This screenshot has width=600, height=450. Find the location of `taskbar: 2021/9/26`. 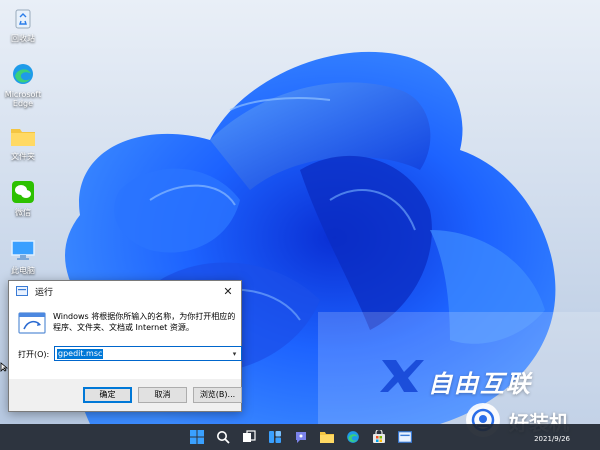

taskbar: 2021/9/26 is located at coordinates (300, 437).